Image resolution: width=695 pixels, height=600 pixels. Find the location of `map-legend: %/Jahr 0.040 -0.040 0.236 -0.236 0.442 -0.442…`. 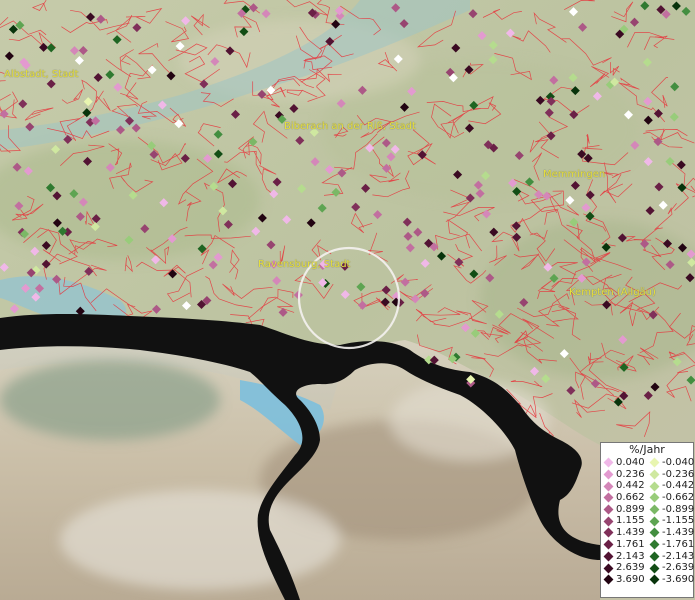

map-legend: %/Jahr 0.040 -0.040 0.236 -0.236 0.442 -0.442… is located at coordinates (647, 520).